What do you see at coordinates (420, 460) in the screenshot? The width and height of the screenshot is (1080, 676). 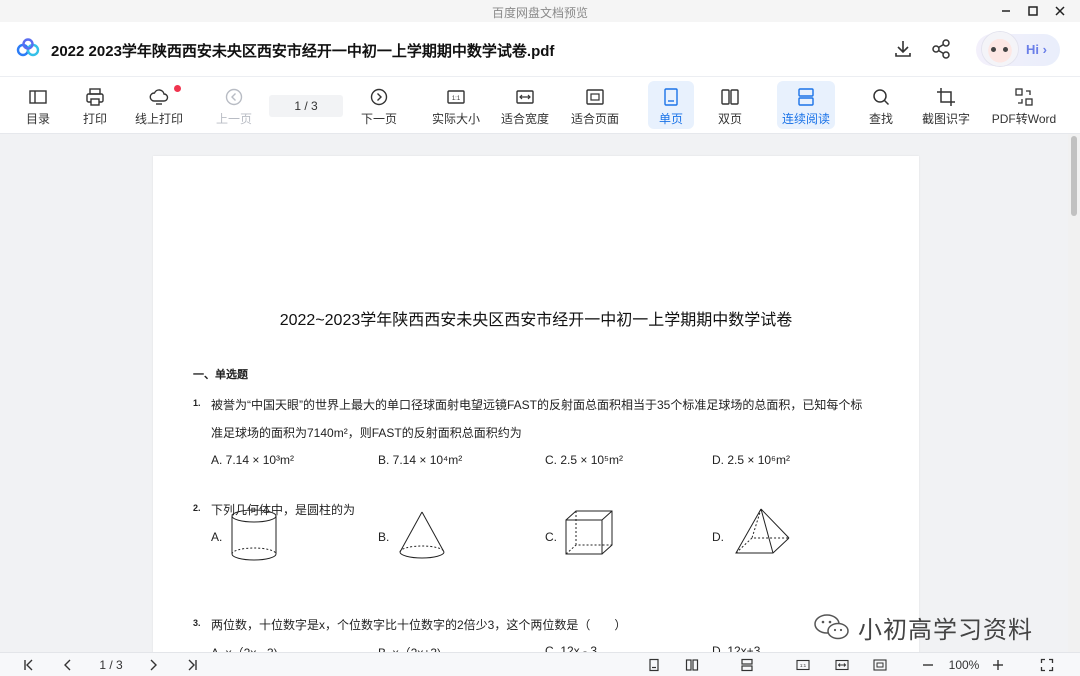 I see `option-b: B. 7.14 × 10⁴m²` at bounding box center [420, 460].